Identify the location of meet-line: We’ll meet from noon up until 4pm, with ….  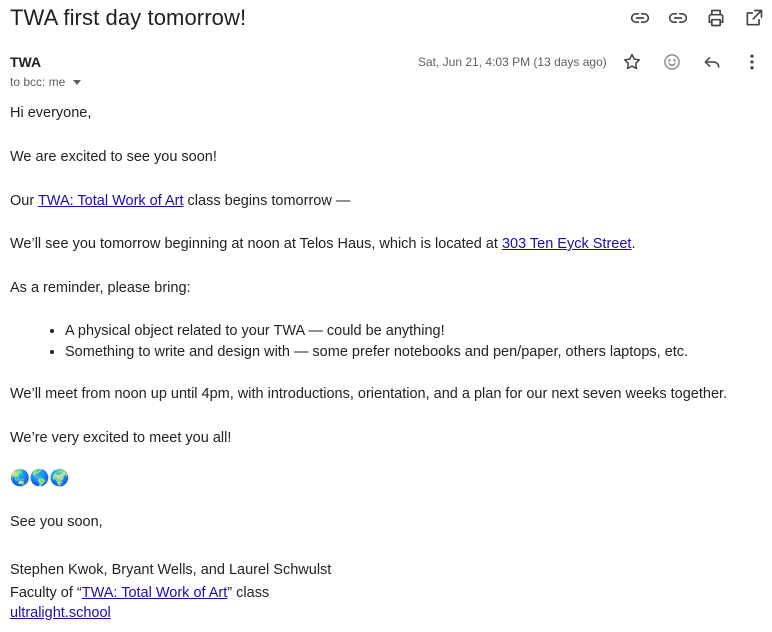
(369, 394).